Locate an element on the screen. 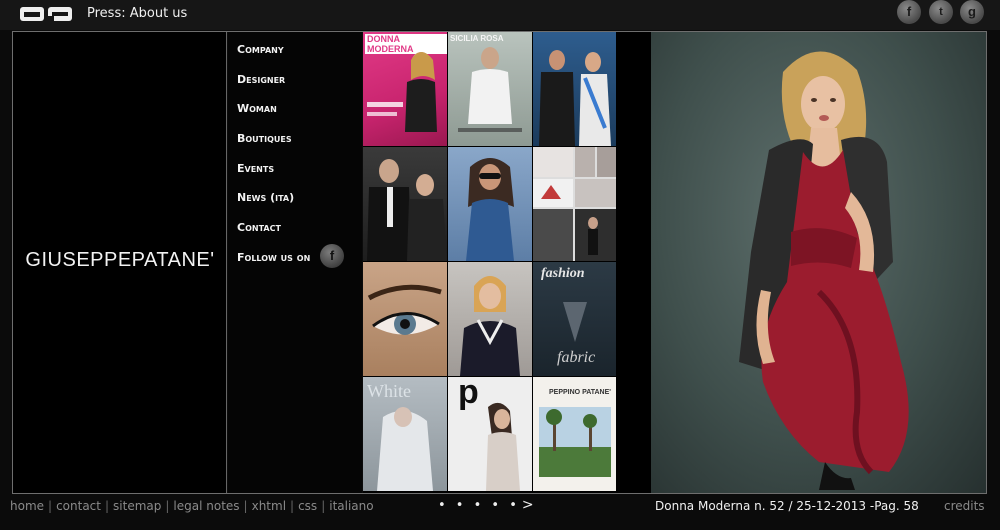 The height and width of the screenshot is (530, 1000). gallery-pager: • • • • • > is located at coordinates (486, 505).